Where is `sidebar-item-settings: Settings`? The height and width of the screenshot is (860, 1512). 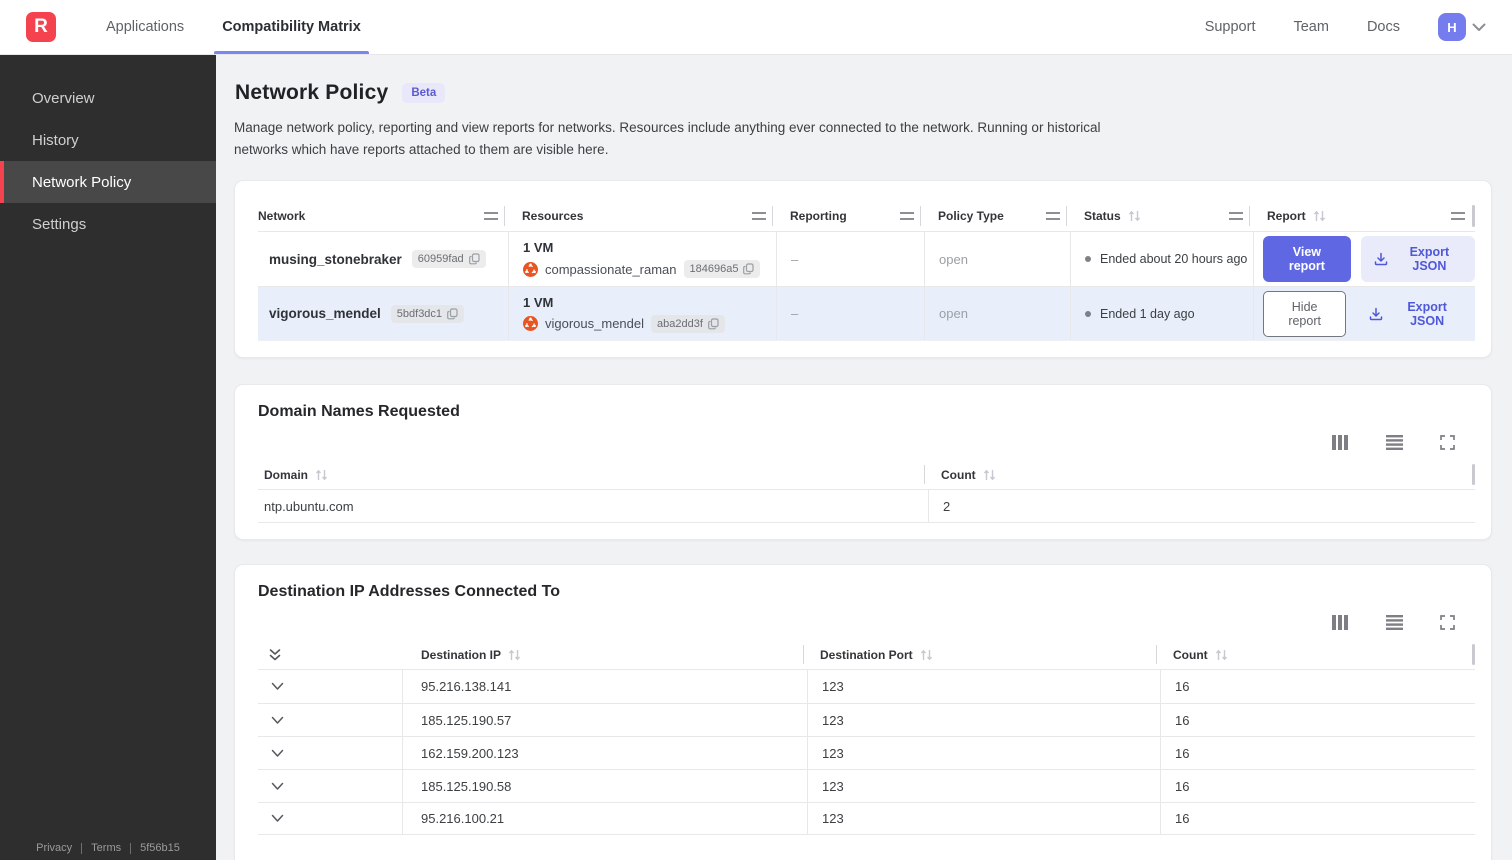
sidebar-item-settings: Settings is located at coordinates (108, 224).